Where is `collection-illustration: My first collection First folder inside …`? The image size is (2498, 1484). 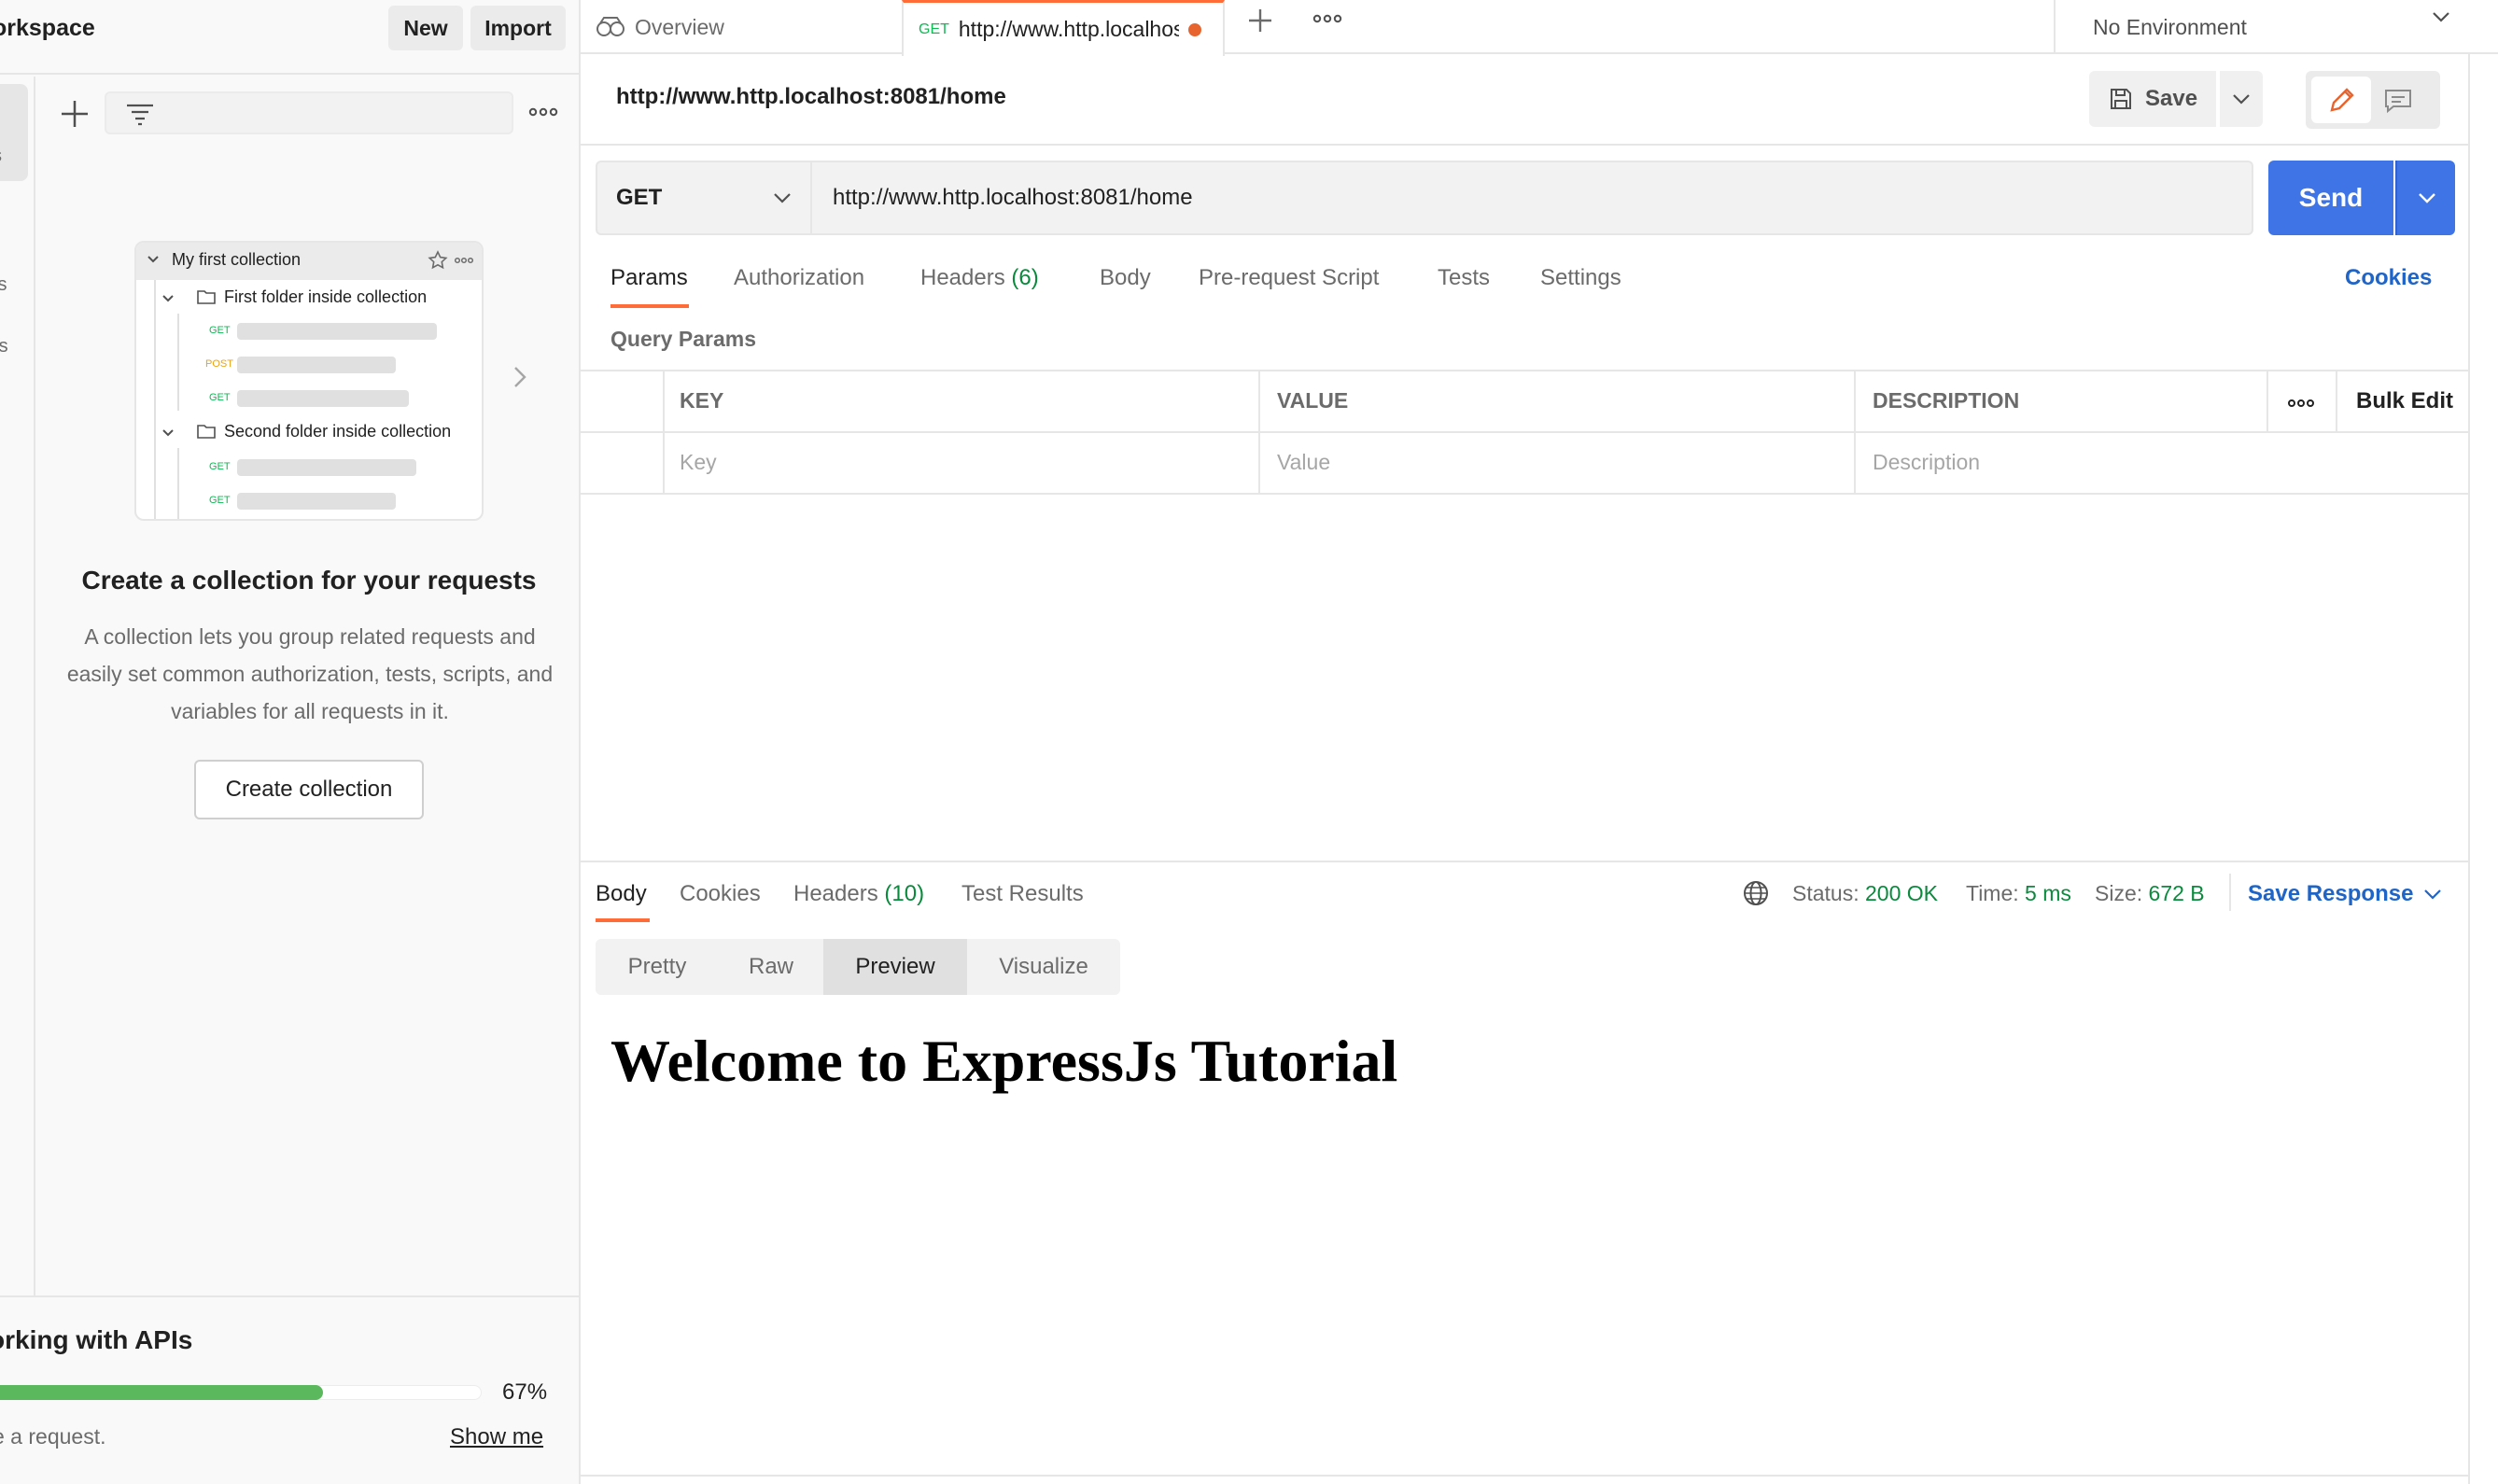
collection-illustration: My first collection First folder inside … is located at coordinates (309, 381).